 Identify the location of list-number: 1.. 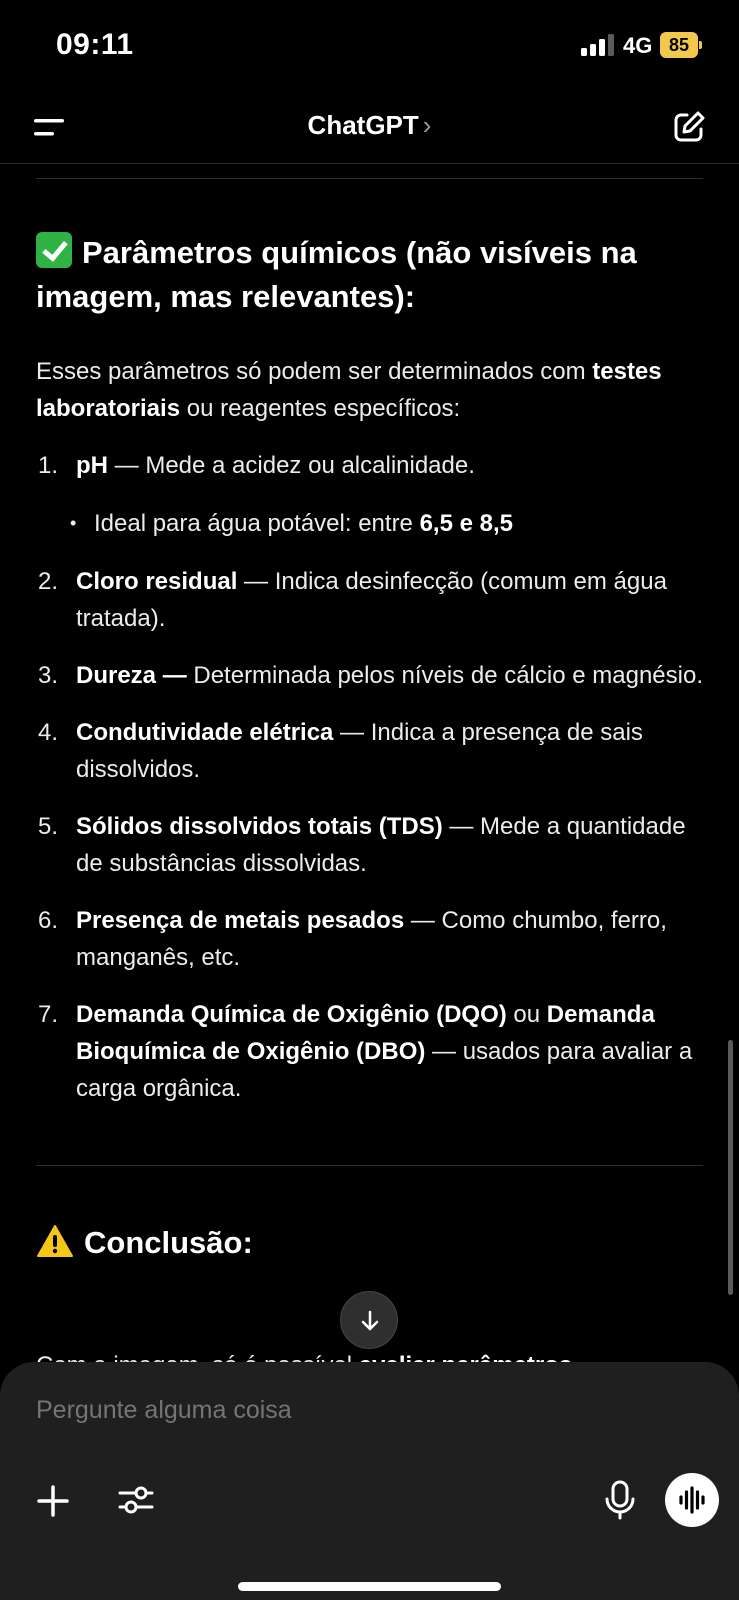
(48, 465).